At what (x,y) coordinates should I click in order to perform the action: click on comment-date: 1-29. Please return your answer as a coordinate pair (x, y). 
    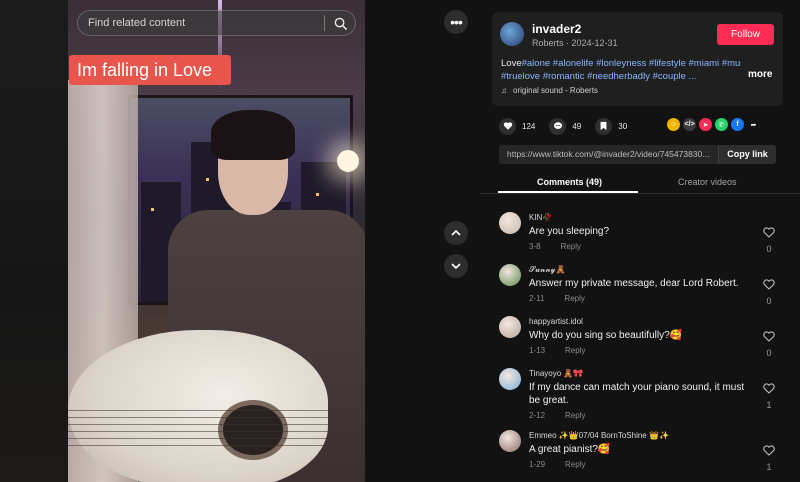
    Looking at the image, I should click on (537, 464).